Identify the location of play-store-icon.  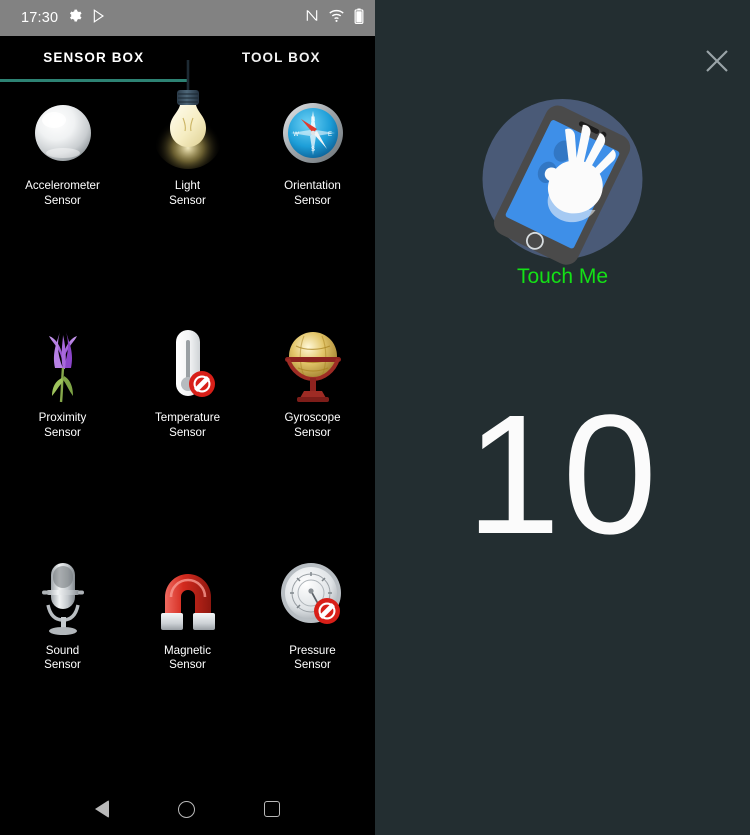
(99, 18).